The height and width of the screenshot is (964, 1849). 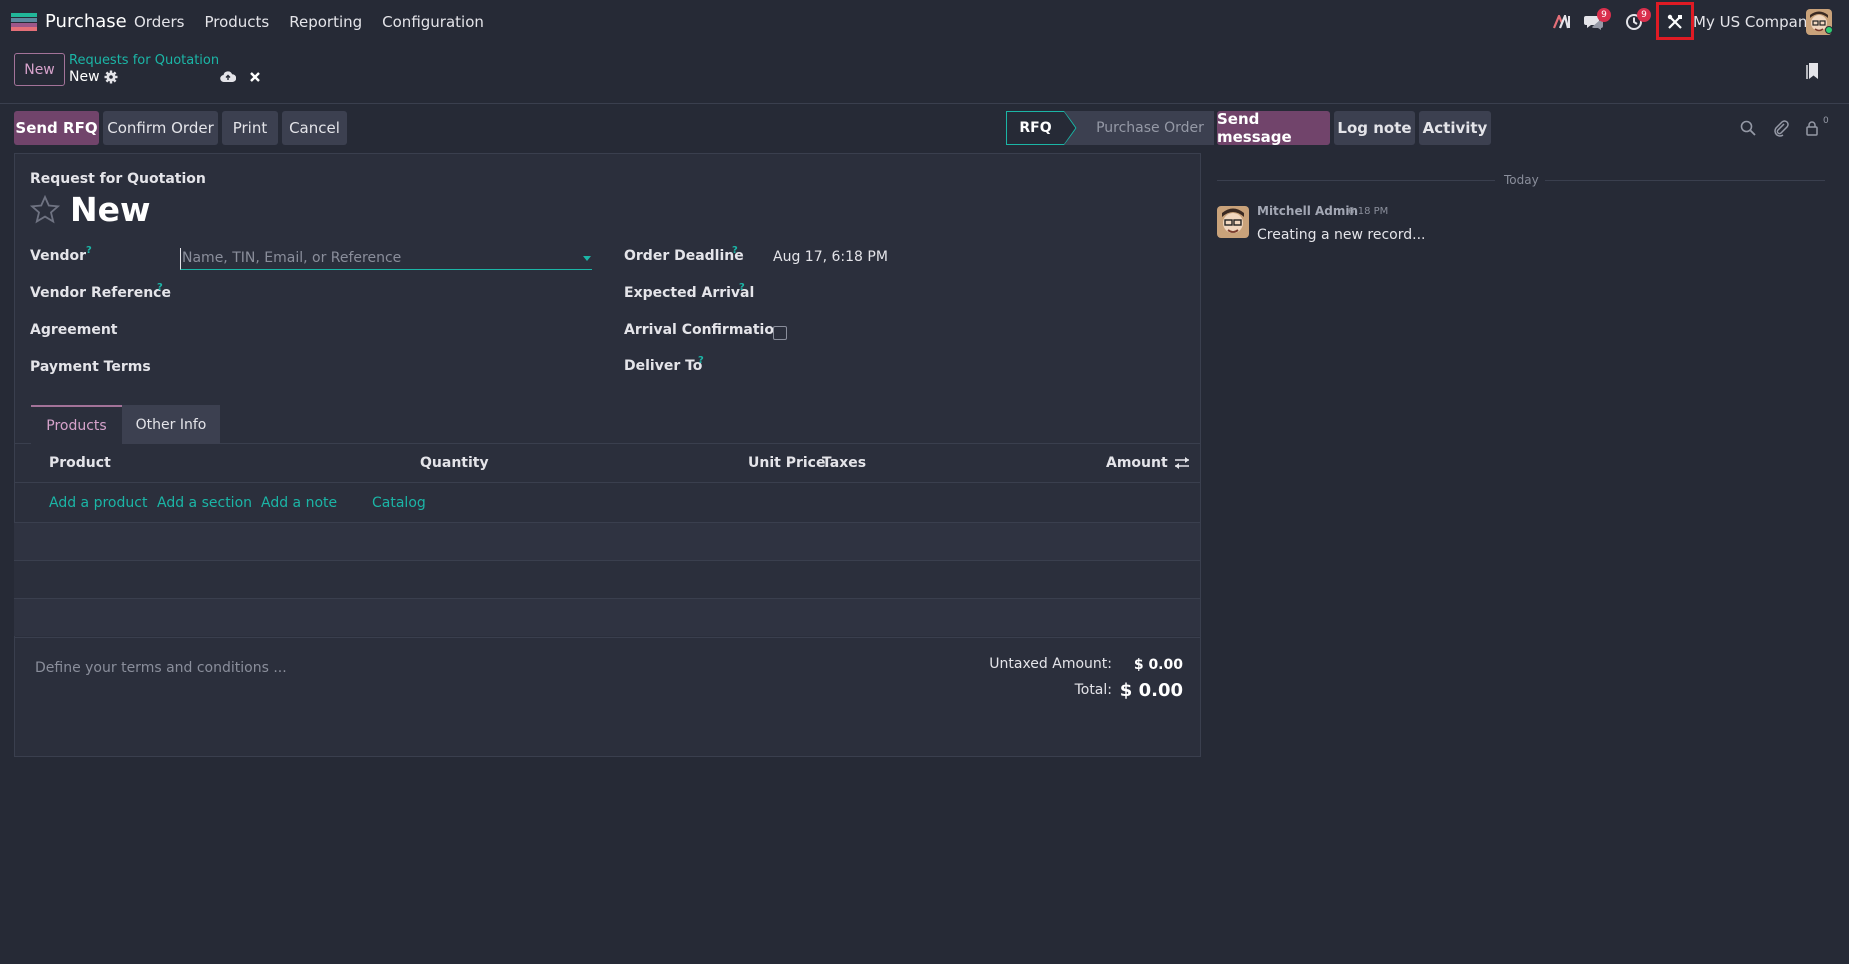 I want to click on deliver-to-label: Deliver To, so click(x=663, y=366).